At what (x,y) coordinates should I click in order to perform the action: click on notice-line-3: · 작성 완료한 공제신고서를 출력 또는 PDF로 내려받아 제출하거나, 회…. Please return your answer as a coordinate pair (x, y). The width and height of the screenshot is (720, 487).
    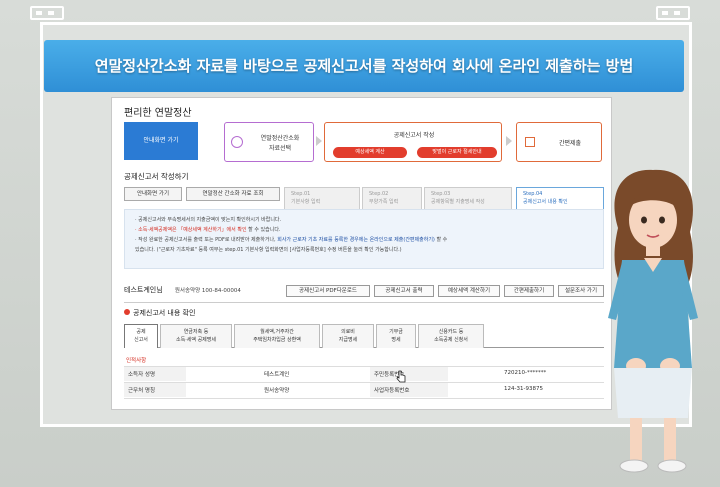
    Looking at the image, I should click on (291, 239).